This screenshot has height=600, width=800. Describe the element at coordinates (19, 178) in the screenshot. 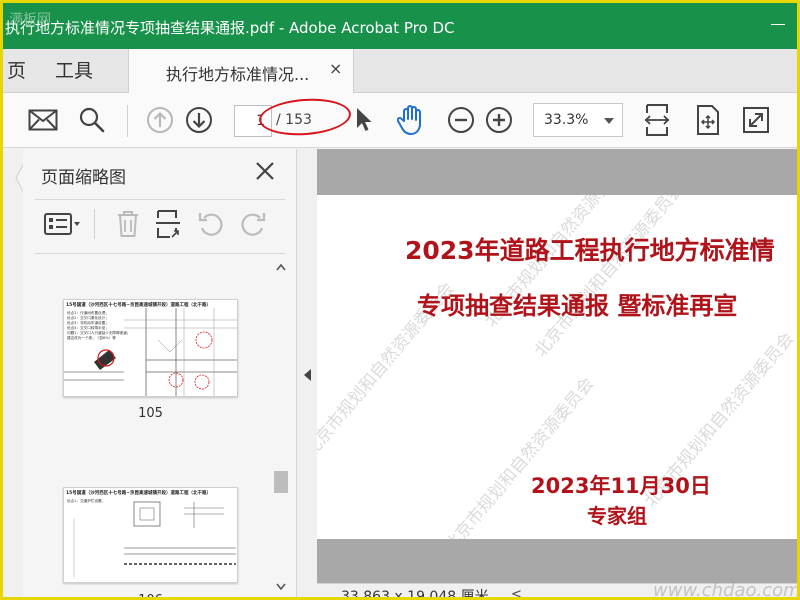

I see `sidebar-pointer` at that location.